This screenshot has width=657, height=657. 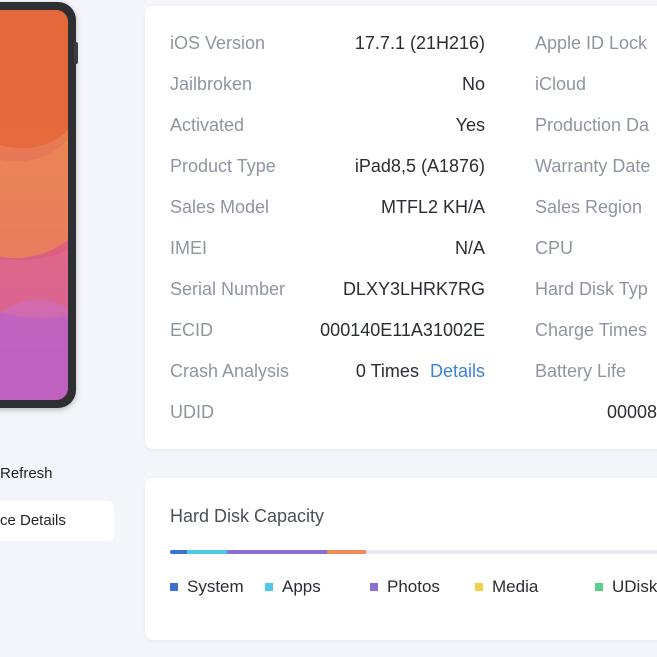 What do you see at coordinates (593, 166) in the screenshot?
I see `info-label-right: Warranty Date` at bounding box center [593, 166].